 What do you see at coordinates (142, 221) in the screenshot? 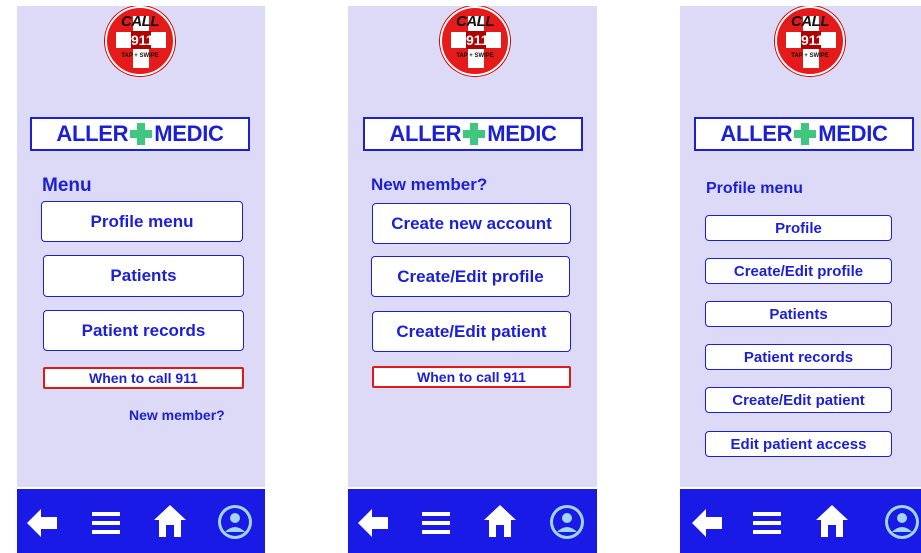
I see `profile-menu-button: Profile menu` at bounding box center [142, 221].